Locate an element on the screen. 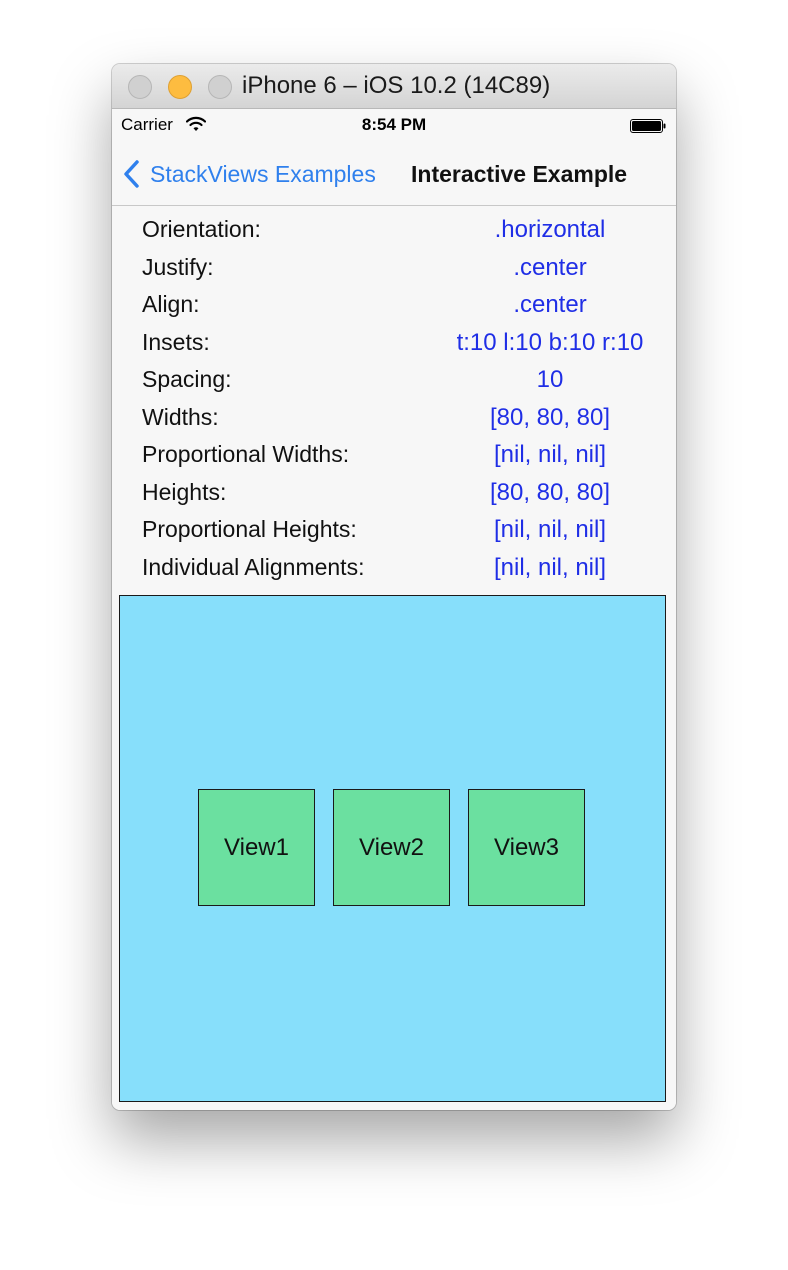  config-label: Justify: is located at coordinates (178, 266).